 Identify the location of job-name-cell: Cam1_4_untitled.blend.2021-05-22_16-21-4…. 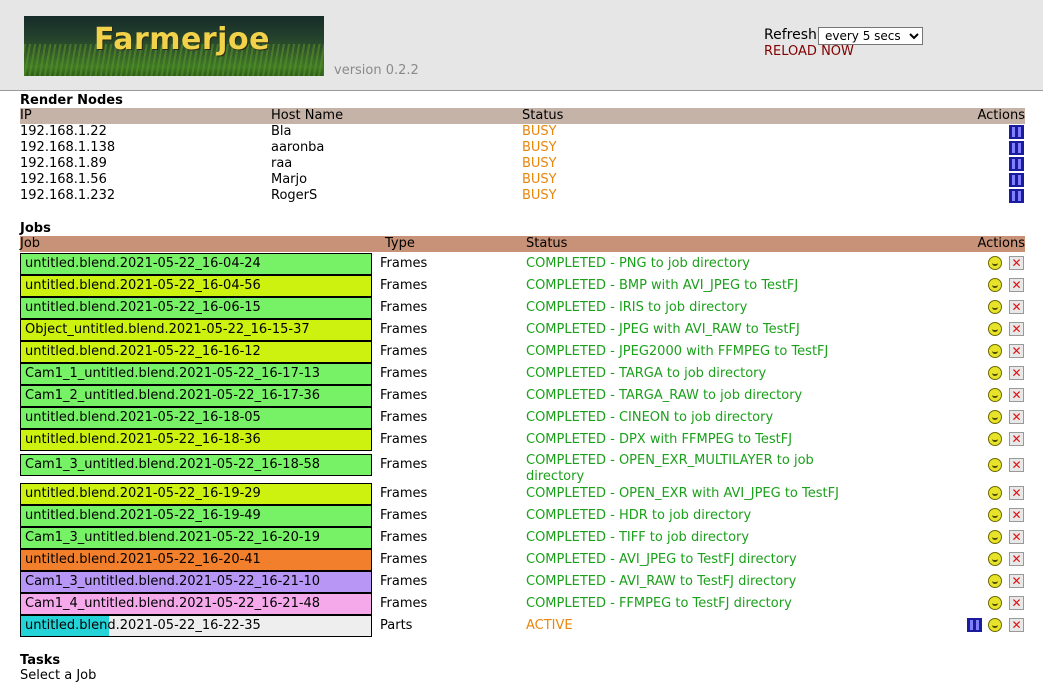
(196, 604).